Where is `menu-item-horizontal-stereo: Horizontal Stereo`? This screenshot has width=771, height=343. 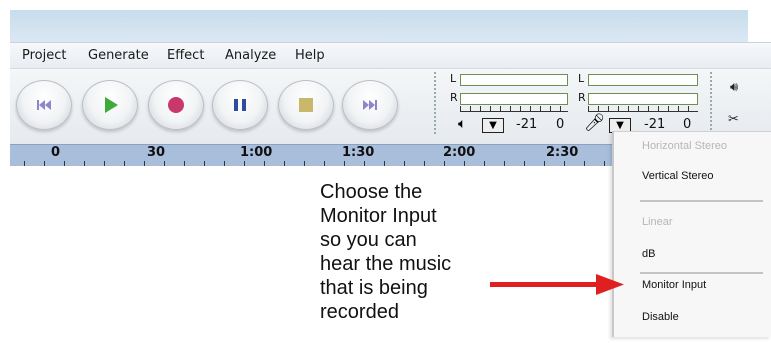 menu-item-horizontal-stereo: Horizontal Stereo is located at coordinates (684, 146).